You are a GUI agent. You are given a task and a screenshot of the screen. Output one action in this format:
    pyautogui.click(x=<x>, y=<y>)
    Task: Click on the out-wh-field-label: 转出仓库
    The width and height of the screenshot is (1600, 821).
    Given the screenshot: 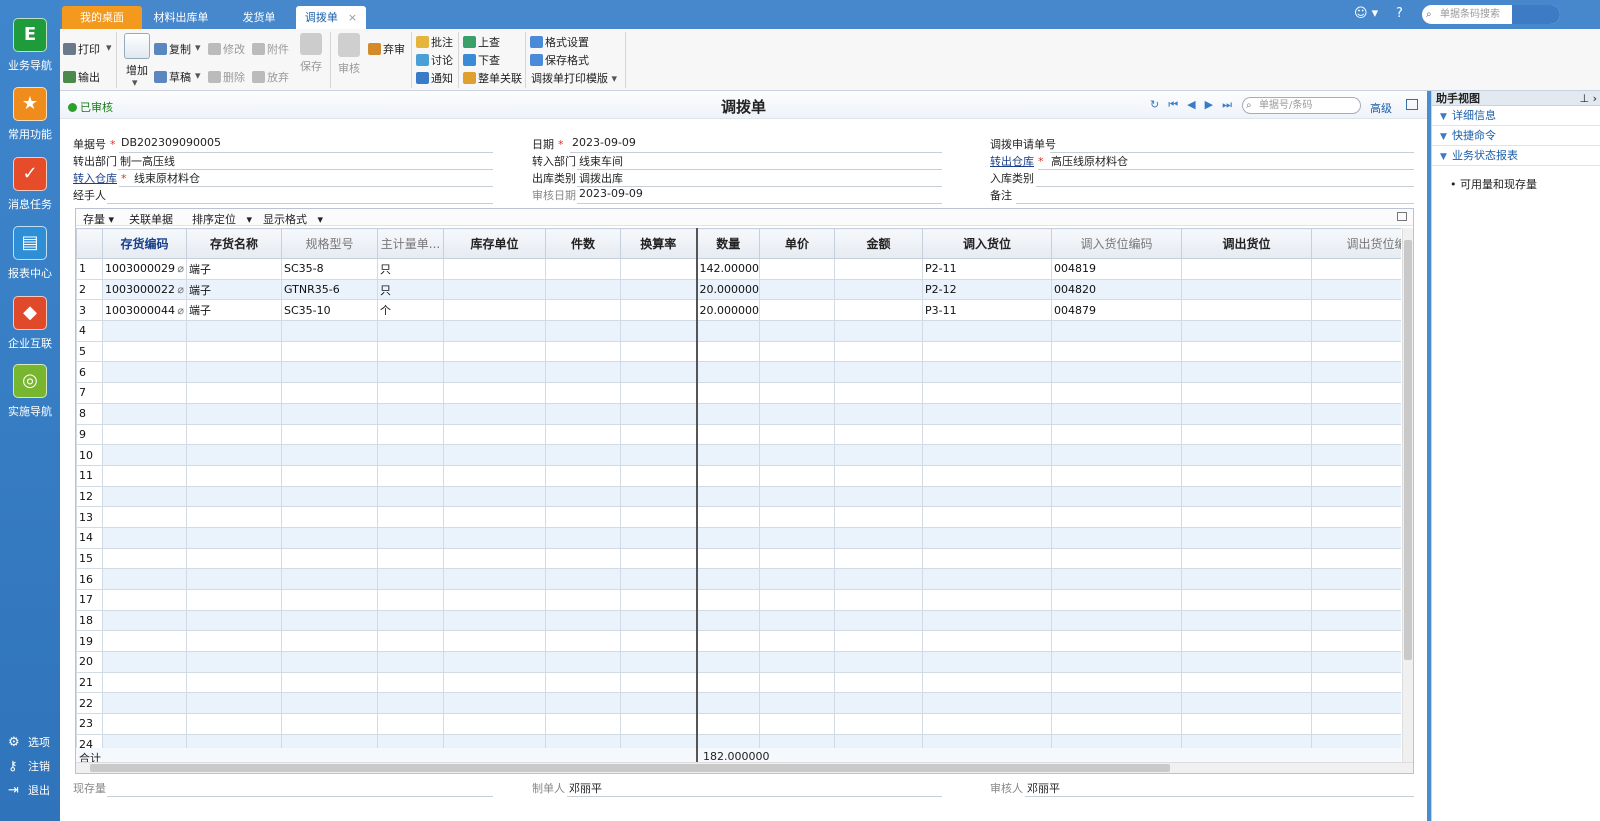 What is the action you would take?
    pyautogui.click(x=1012, y=161)
    